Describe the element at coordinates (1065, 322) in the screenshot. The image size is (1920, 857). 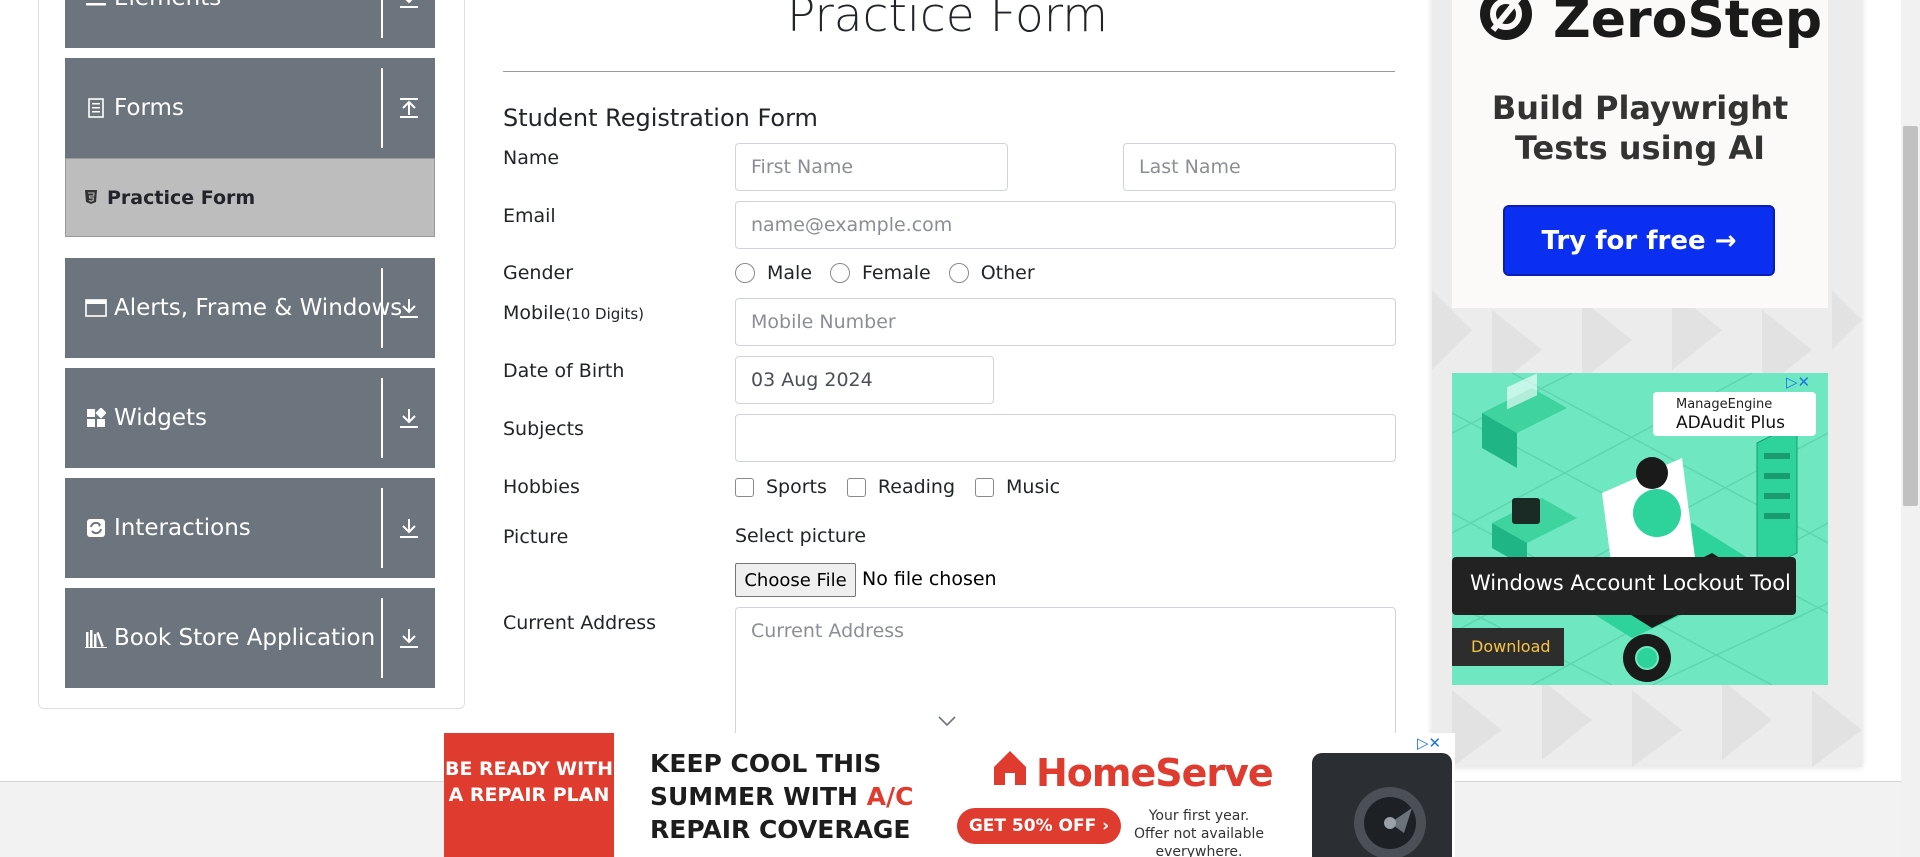
I see `mobile-input` at that location.